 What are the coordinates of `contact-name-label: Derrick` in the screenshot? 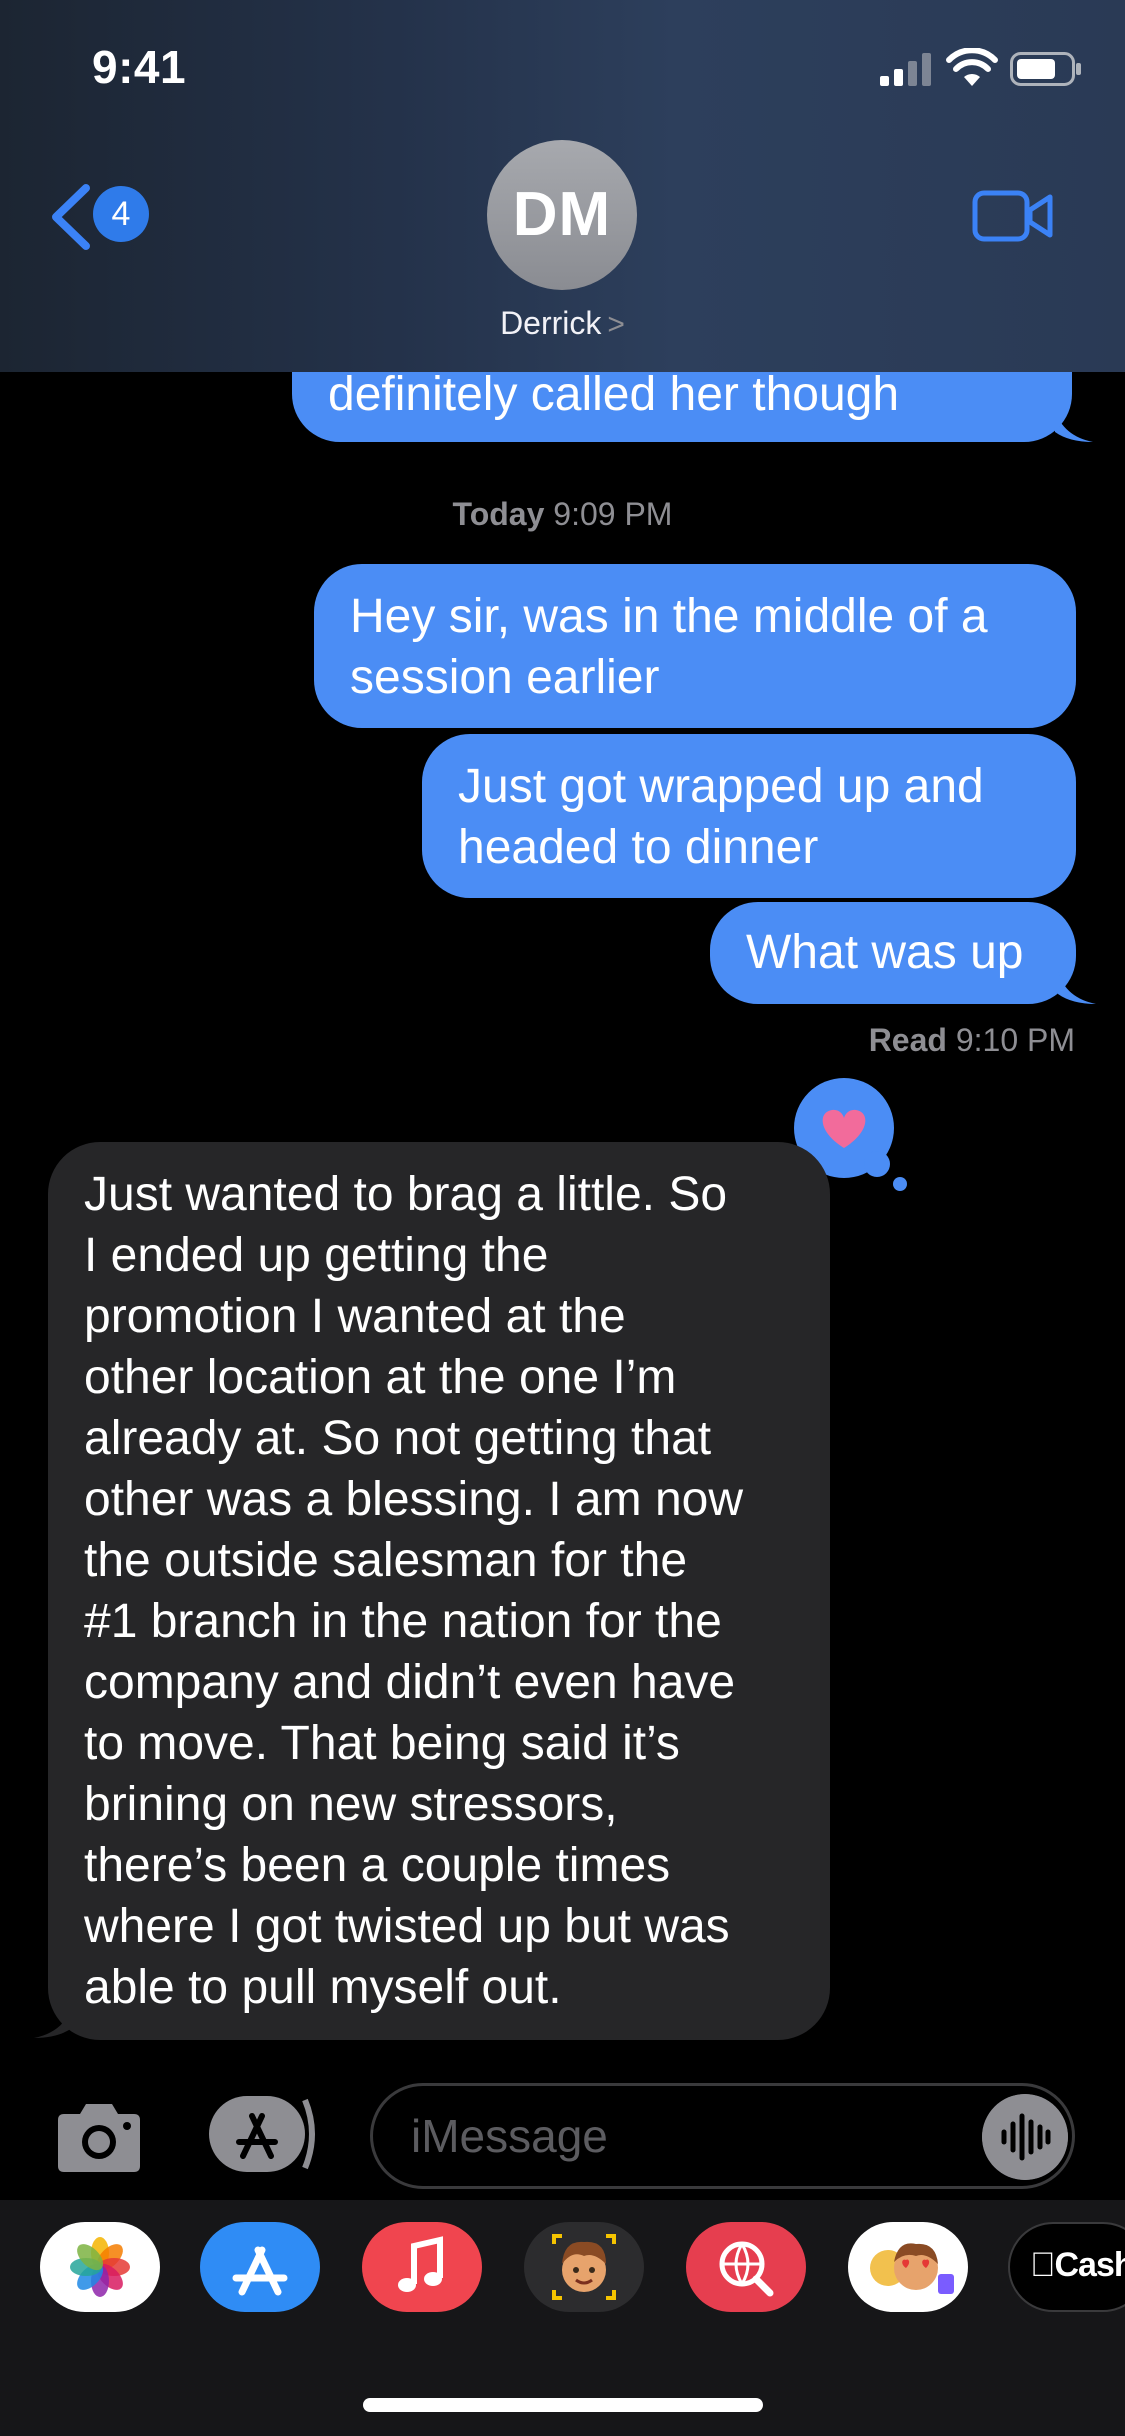 It's located at (551, 323).